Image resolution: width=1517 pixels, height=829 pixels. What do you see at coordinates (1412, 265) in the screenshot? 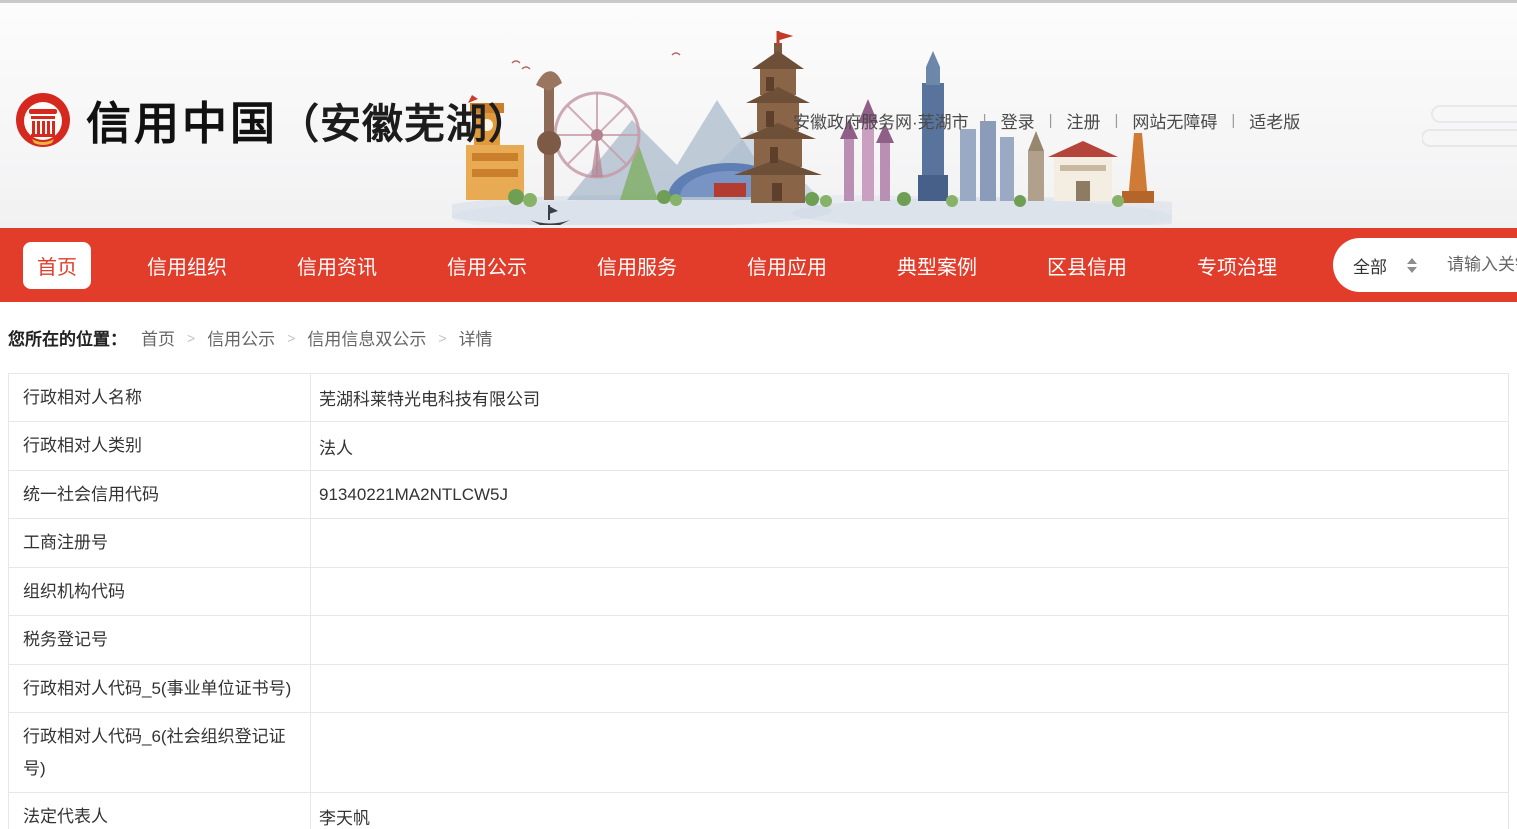
I see `up-down-arrows-icon` at bounding box center [1412, 265].